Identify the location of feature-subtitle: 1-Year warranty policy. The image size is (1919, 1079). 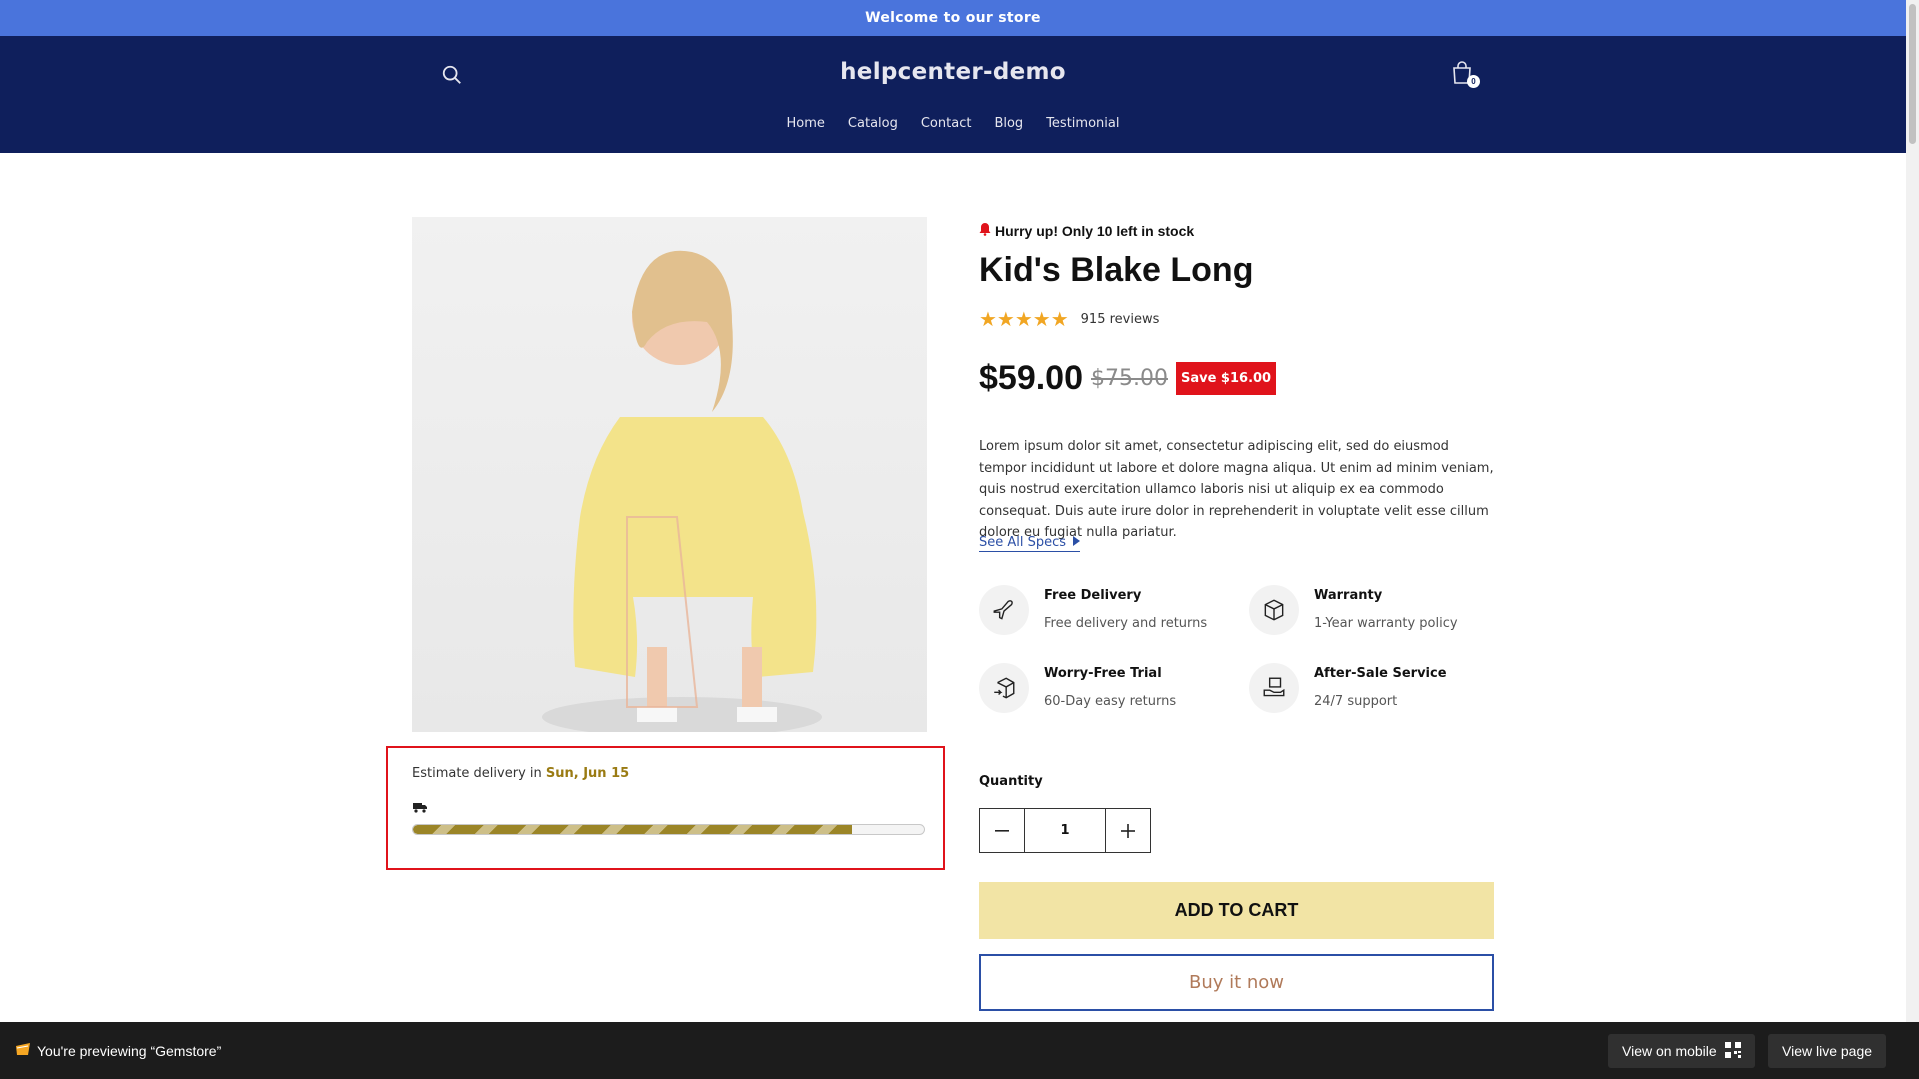
(1386, 623).